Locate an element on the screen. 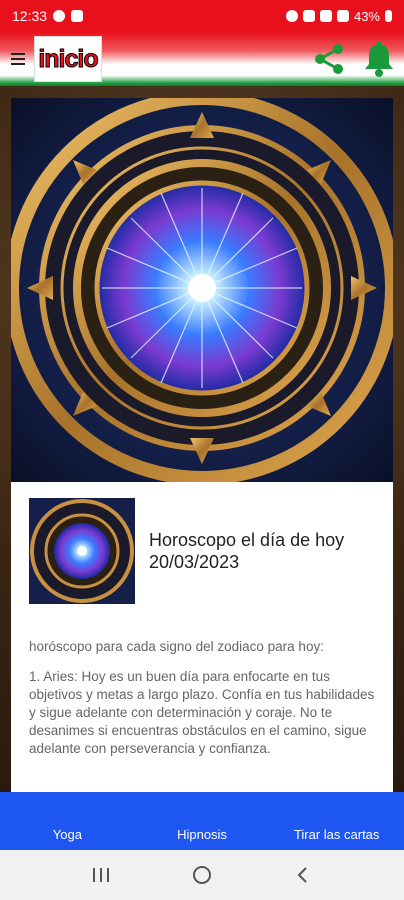 Image resolution: width=404 pixels, height=900 pixels. system-nav is located at coordinates (202, 875).